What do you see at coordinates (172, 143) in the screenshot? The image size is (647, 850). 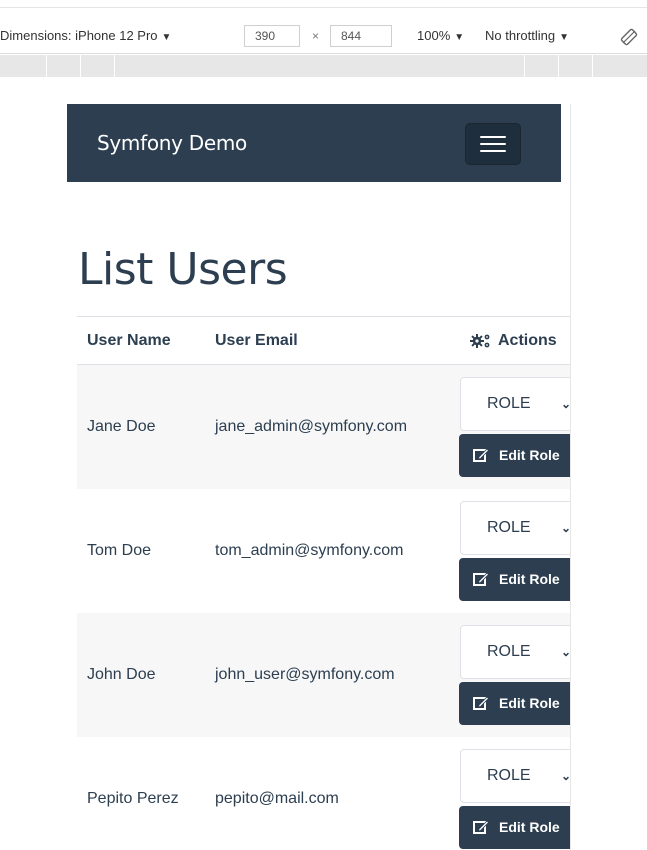 I see `navbar-brand: Symfony Demo` at bounding box center [172, 143].